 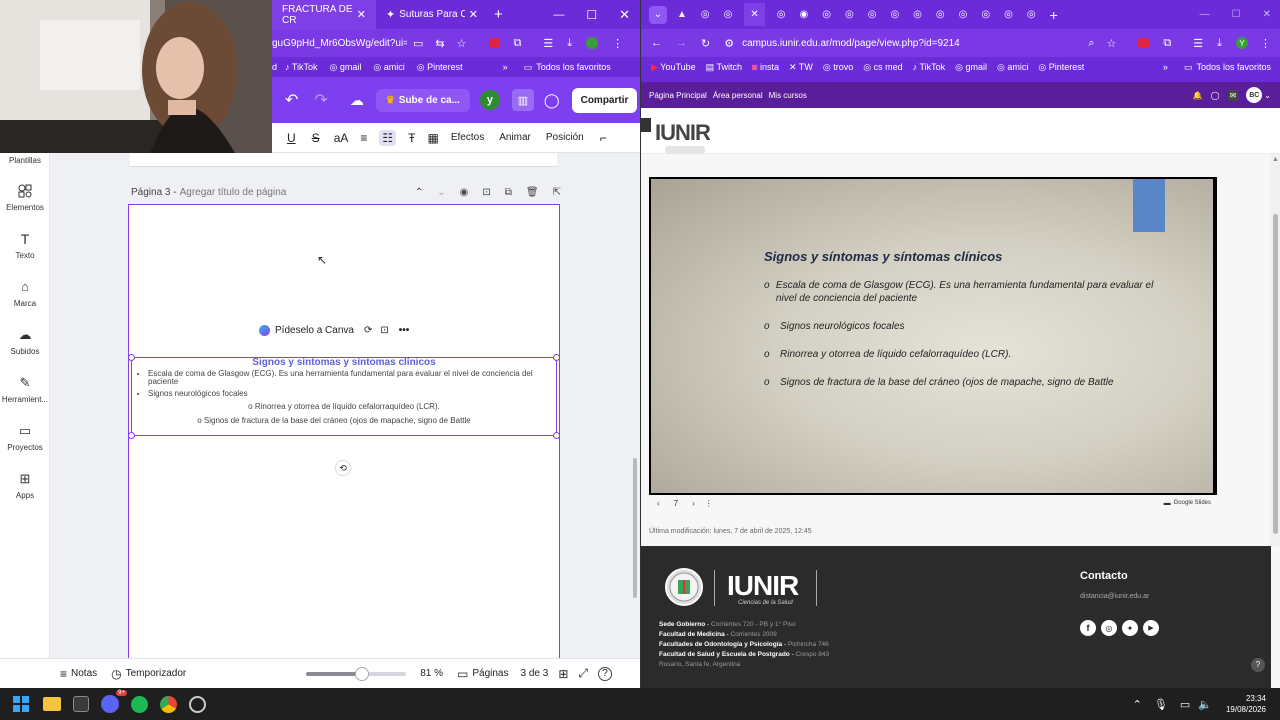 I want to click on notification-bell-icon: 🔔, so click(x=1198, y=95).